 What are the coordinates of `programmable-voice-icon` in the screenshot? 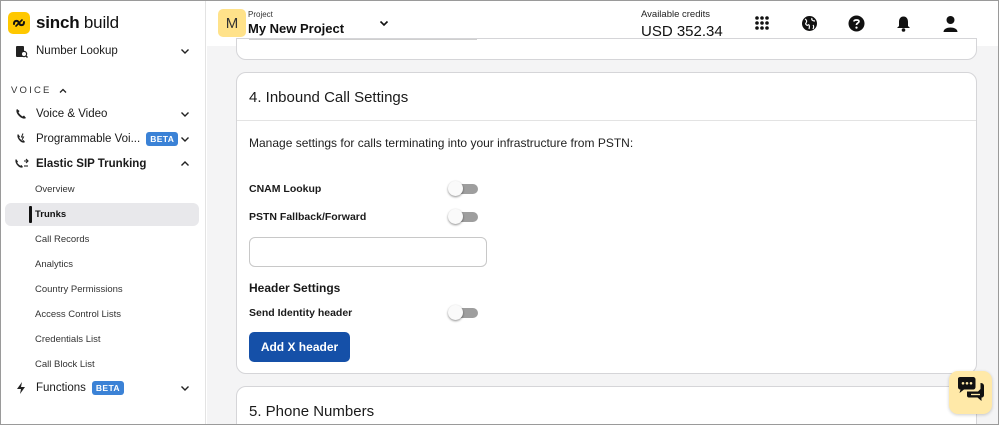 It's located at (21, 139).